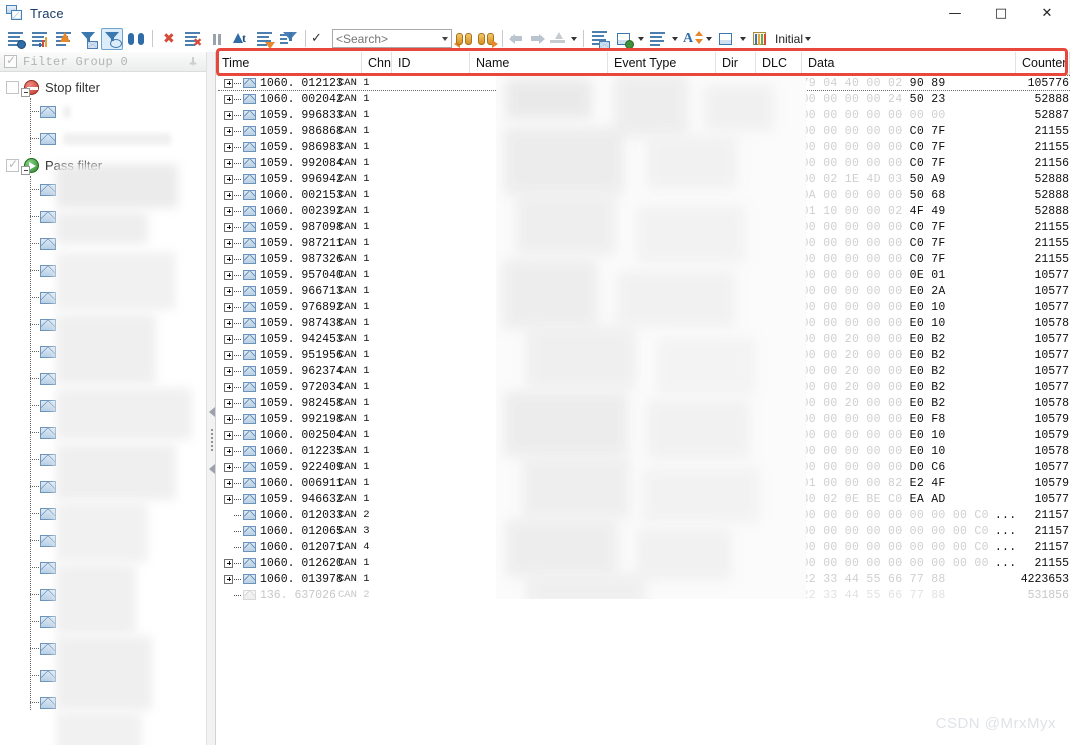 Image resolution: width=1070 pixels, height=745 pixels. What do you see at coordinates (136, 39) in the screenshot?
I see `find-binoculars-icon` at bounding box center [136, 39].